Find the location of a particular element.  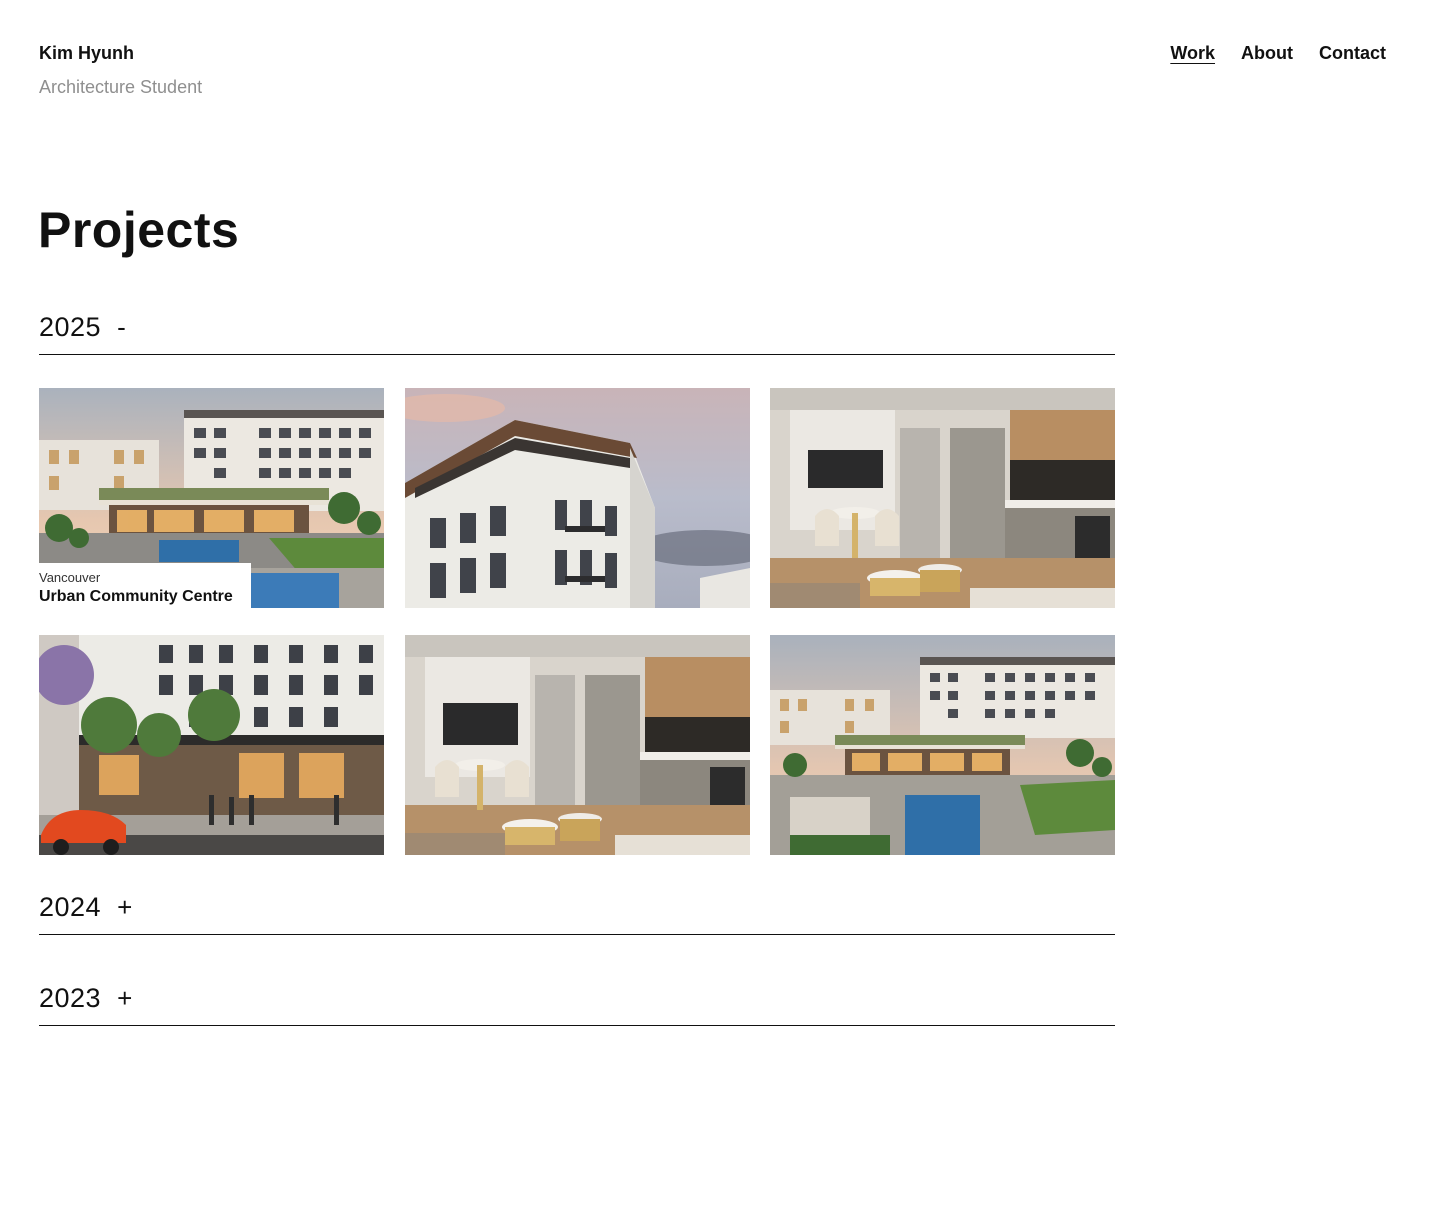

project-title: Urban Community Centre is located at coordinates (137, 597).